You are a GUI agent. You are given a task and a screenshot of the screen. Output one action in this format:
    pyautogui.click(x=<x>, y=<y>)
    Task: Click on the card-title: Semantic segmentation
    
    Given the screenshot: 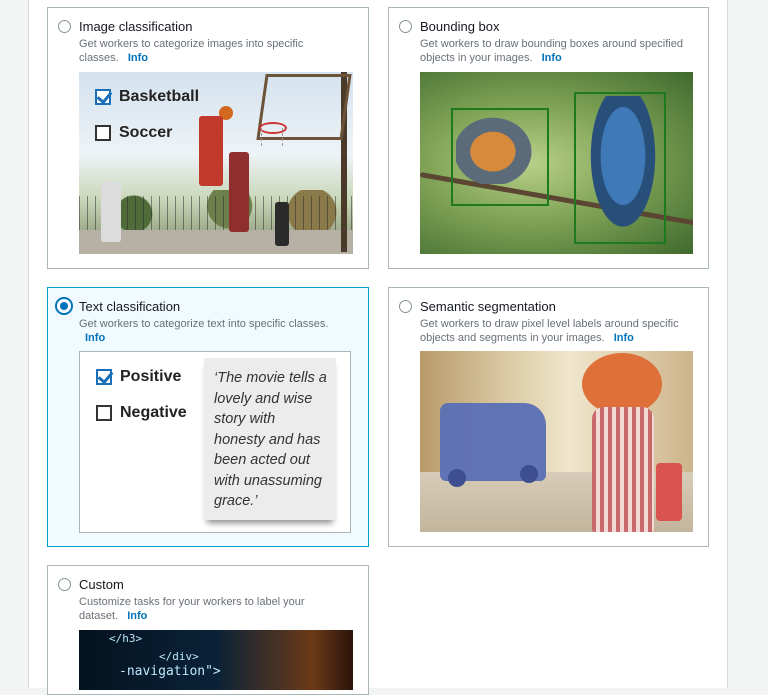 What is the action you would take?
    pyautogui.click(x=488, y=306)
    